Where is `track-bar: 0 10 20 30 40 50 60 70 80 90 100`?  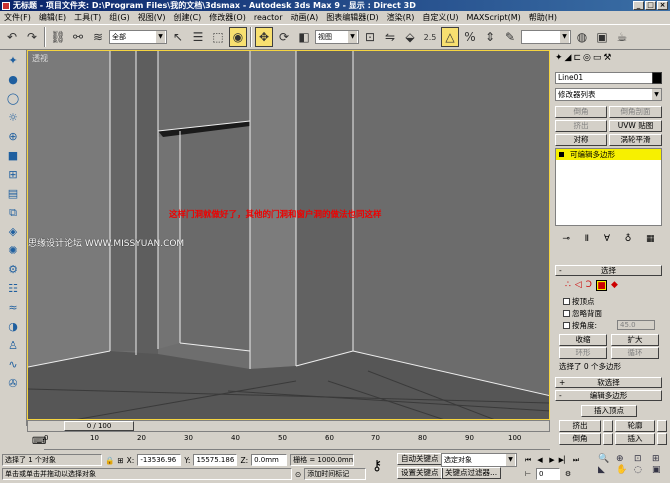 track-bar: 0 10 20 30 40 50 60 70 80 90 100 is located at coordinates (297, 442).